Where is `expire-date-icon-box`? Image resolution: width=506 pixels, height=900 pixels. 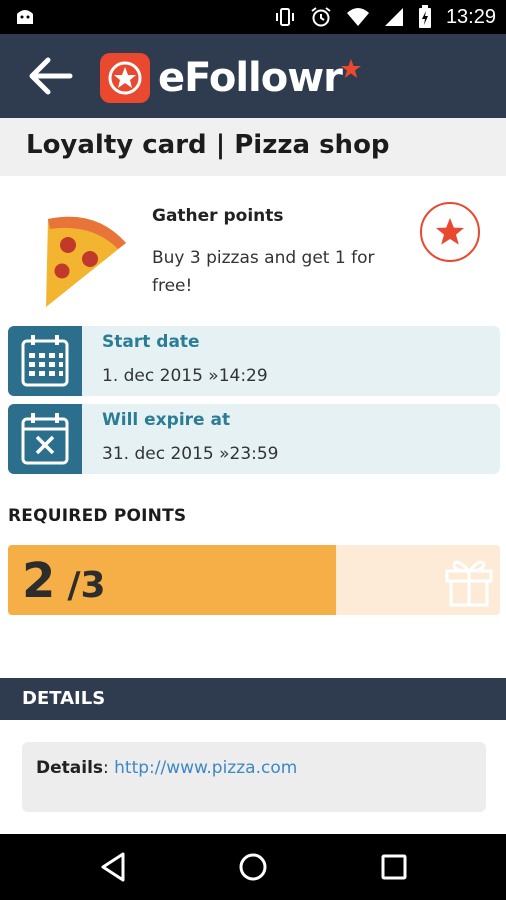
expire-date-icon-box is located at coordinates (45, 439).